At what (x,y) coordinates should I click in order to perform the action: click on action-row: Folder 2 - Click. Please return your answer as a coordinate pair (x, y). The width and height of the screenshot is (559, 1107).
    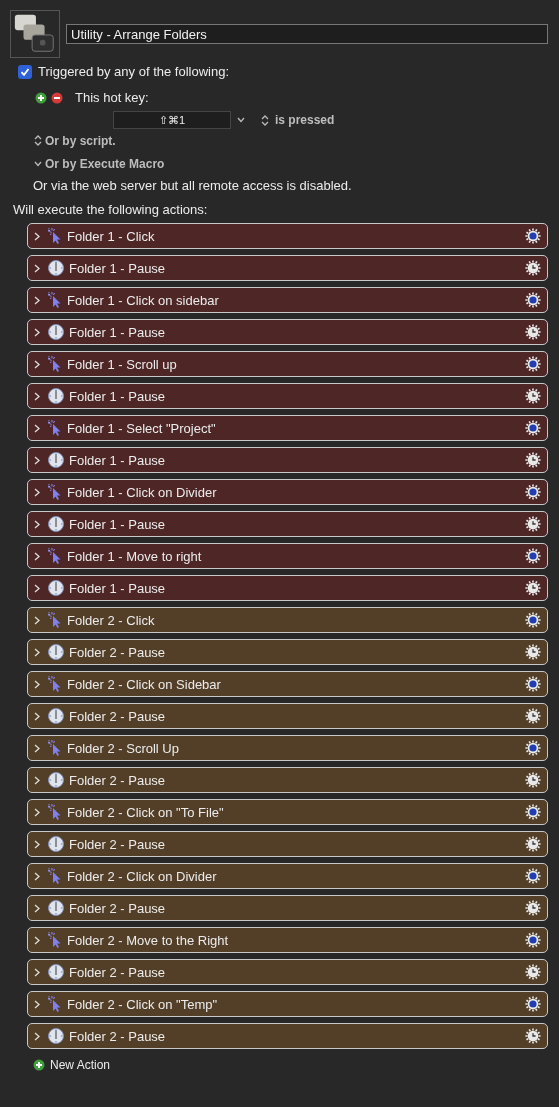
    Looking at the image, I should click on (287, 620).